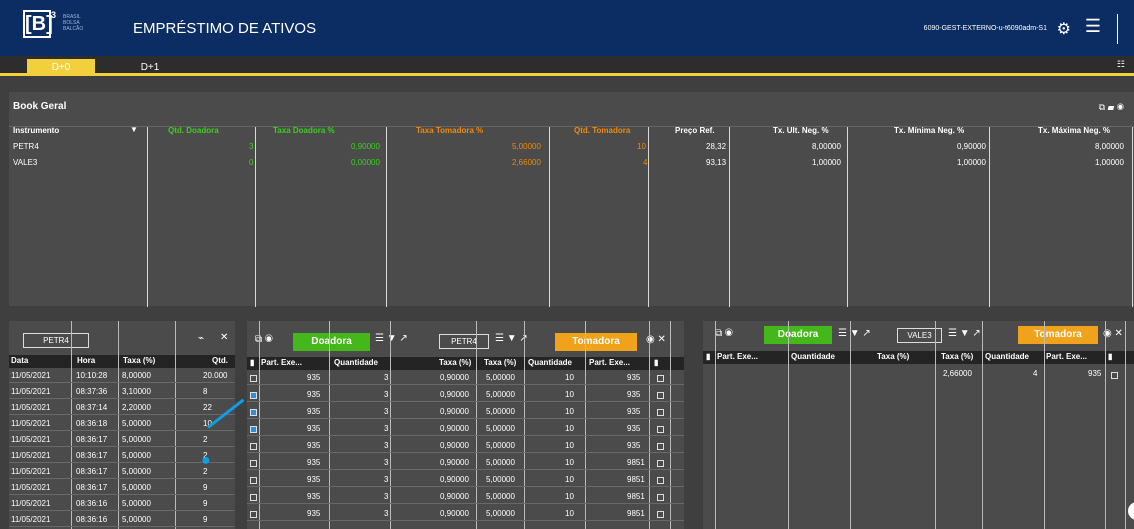  Describe the element at coordinates (1121, 64) in the screenshot. I see `table-options-icon: ☷` at that location.